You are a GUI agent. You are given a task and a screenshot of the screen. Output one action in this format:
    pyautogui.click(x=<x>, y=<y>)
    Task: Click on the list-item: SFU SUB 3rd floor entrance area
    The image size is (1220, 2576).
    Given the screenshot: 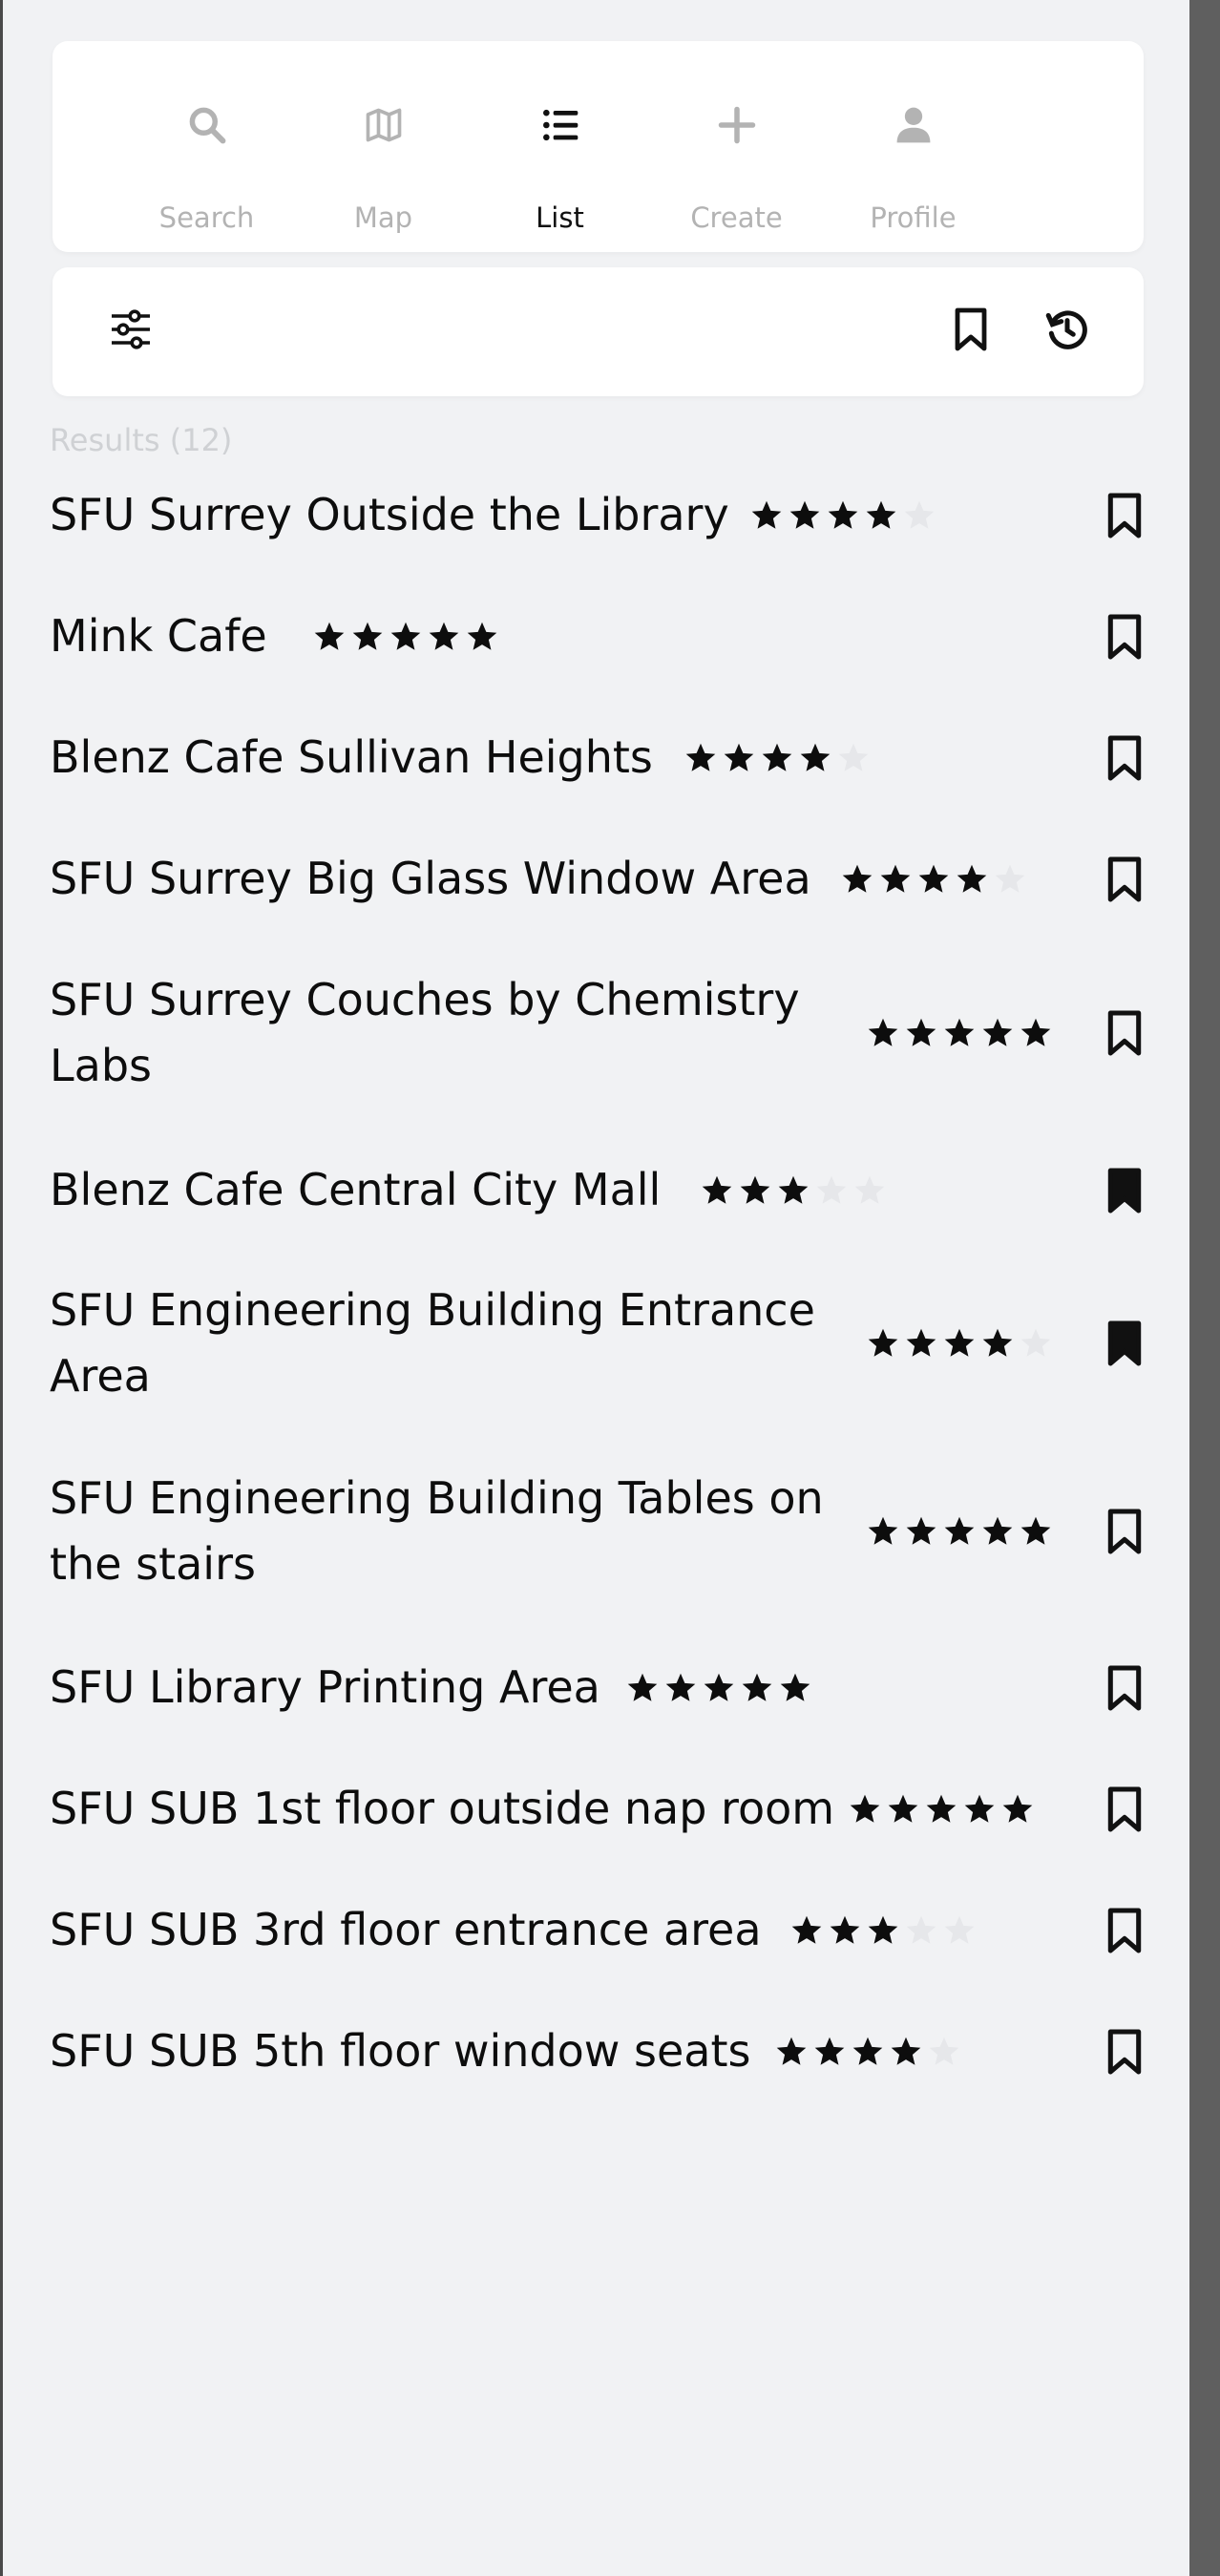 What is the action you would take?
    pyautogui.click(x=598, y=1930)
    